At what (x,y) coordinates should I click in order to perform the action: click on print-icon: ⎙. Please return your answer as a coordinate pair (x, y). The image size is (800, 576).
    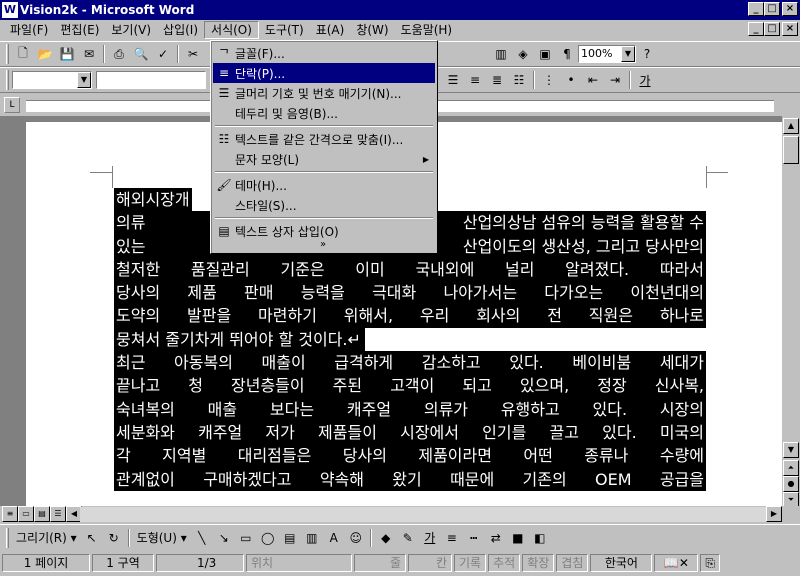
    Looking at the image, I should click on (119, 54).